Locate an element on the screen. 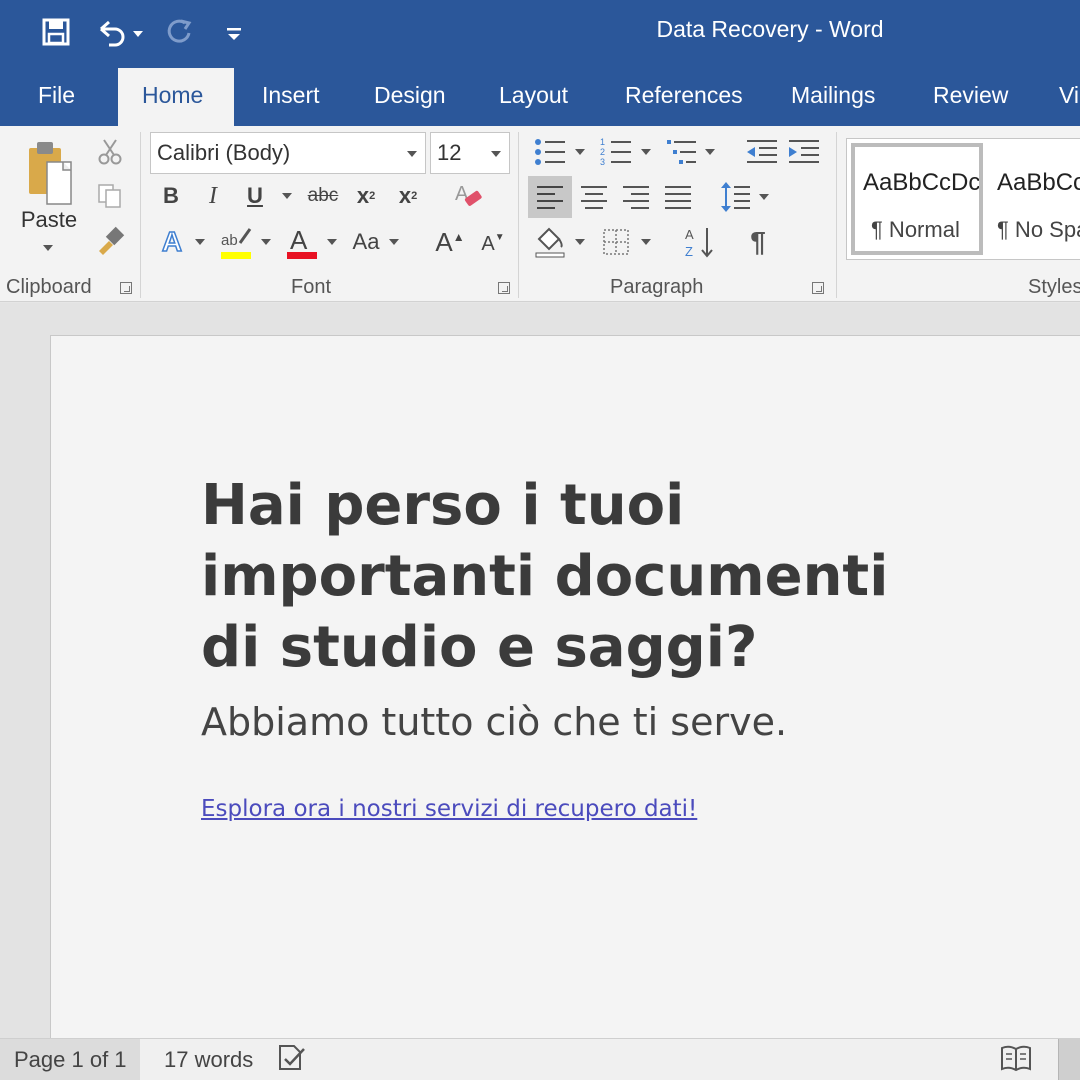  paragraph-dialog-launcher-icon is located at coordinates (818, 288).